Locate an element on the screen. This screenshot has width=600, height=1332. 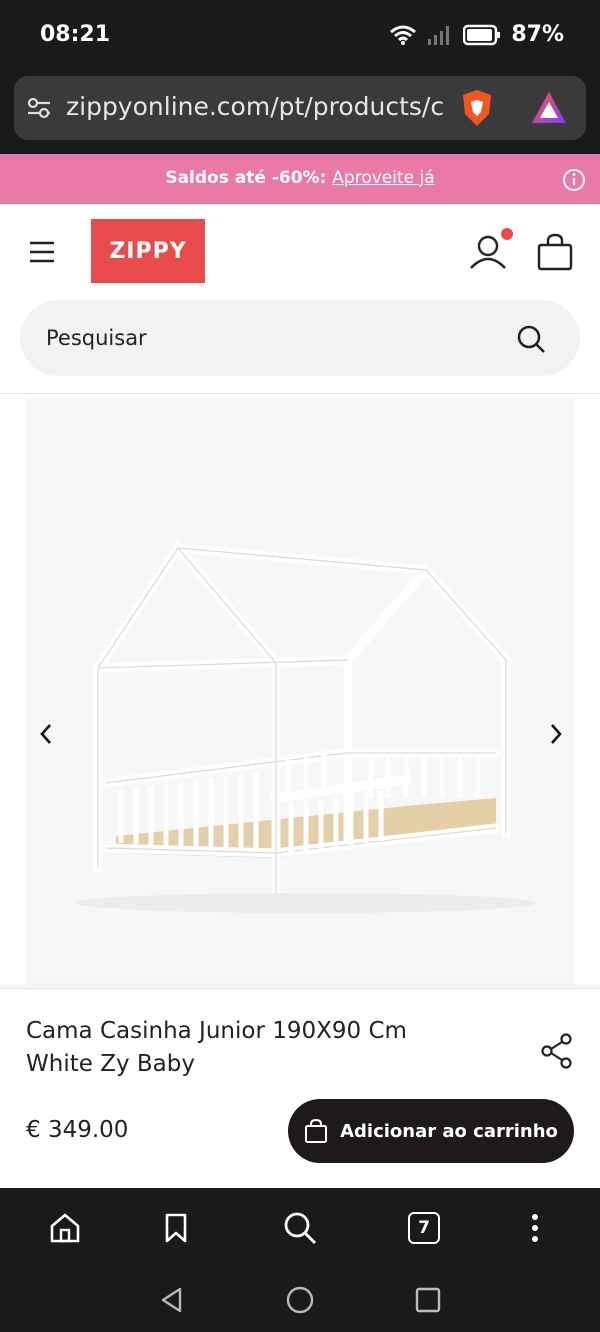
promo-link: Aproveite já is located at coordinates (383, 178).